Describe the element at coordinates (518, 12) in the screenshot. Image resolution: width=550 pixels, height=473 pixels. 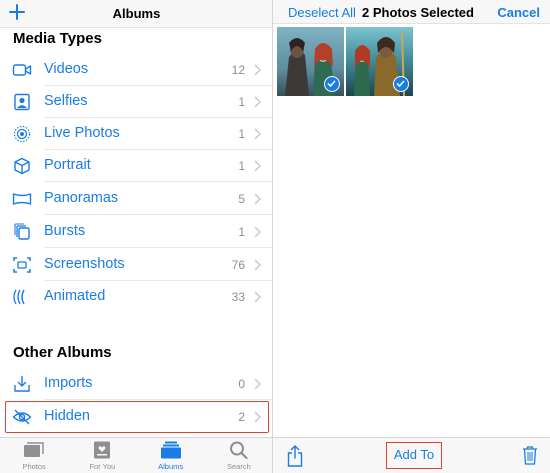
I see `cancel-button: Cancel` at that location.